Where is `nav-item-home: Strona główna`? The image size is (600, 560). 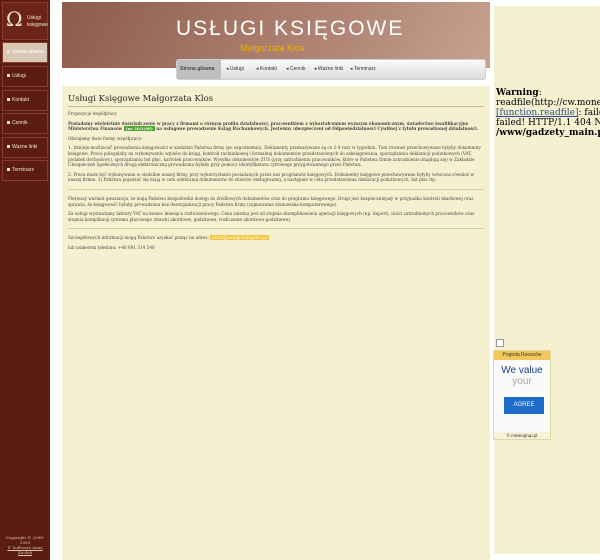 nav-item-home: Strona główna is located at coordinates (199, 69).